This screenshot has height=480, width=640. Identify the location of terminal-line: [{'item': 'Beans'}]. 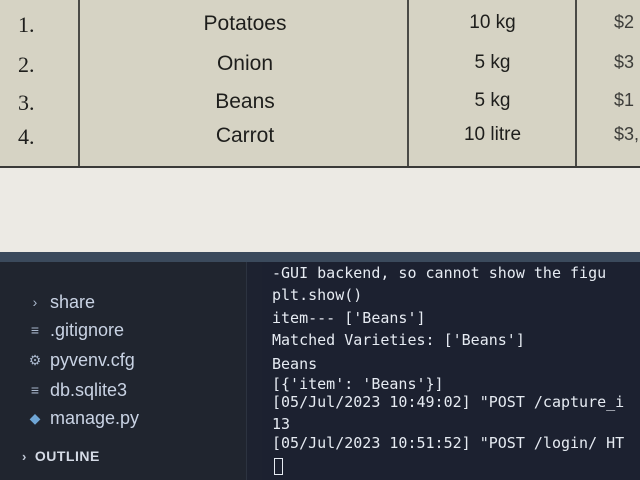
(358, 384).